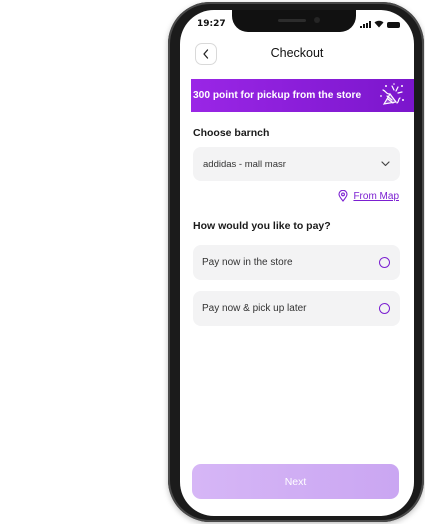  I want to click on branch-label: Choose barnch, so click(231, 133).